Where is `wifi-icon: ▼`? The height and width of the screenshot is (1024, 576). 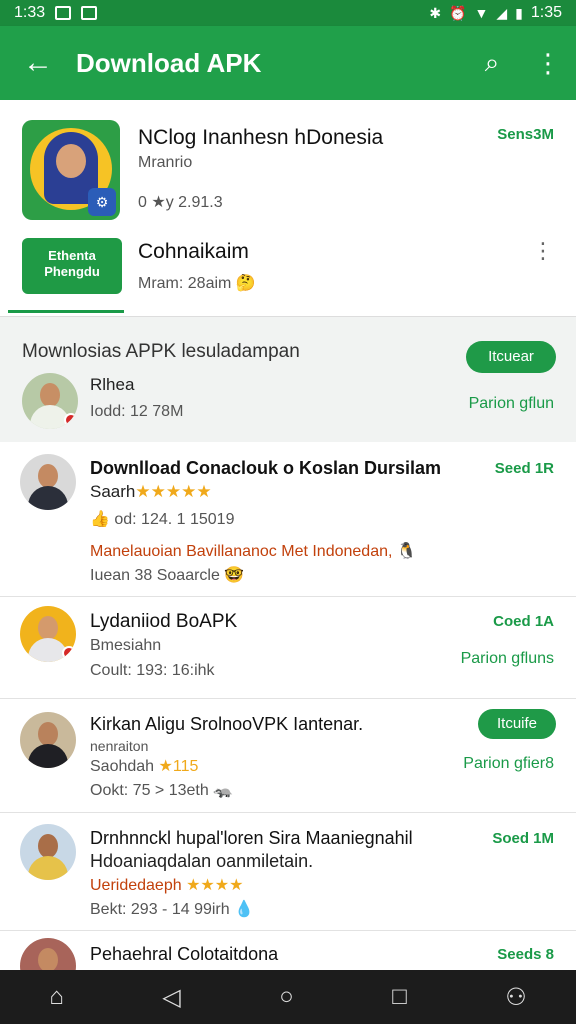
wifi-icon: ▼ is located at coordinates (481, 13).